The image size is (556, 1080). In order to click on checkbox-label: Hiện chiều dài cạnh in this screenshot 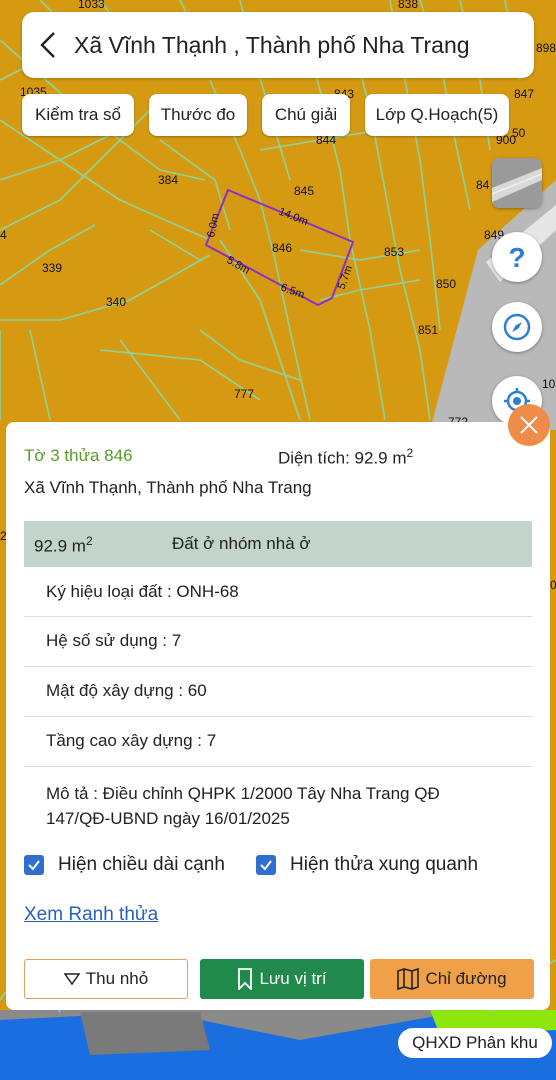, I will do `click(141, 864)`.